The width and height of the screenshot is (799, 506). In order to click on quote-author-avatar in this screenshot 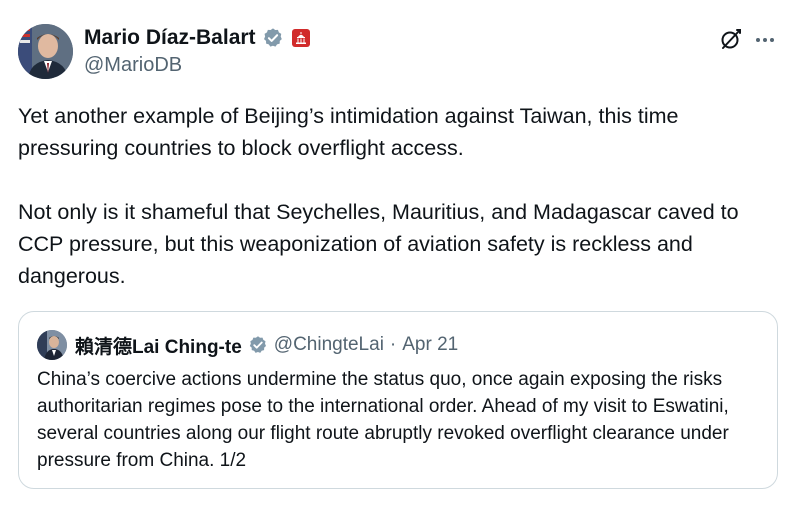, I will do `click(52, 345)`.